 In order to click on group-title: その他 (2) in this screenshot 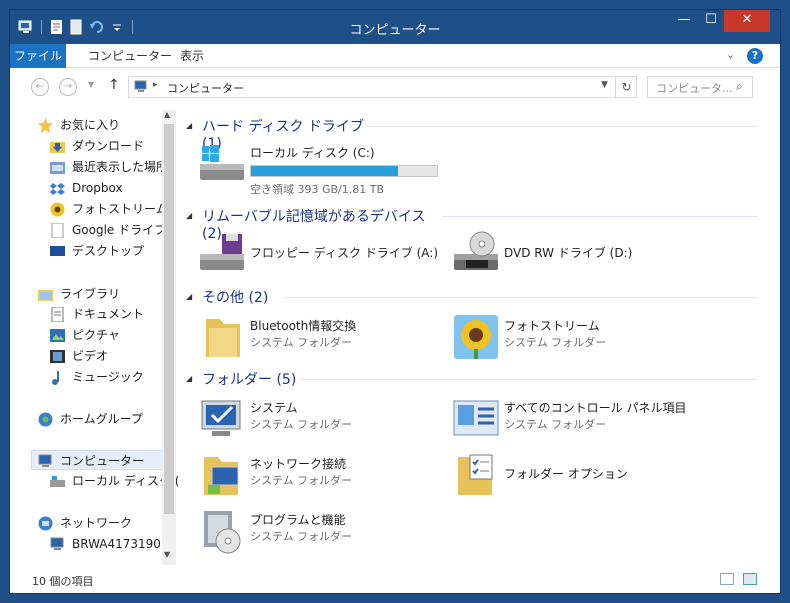, I will do `click(235, 298)`.